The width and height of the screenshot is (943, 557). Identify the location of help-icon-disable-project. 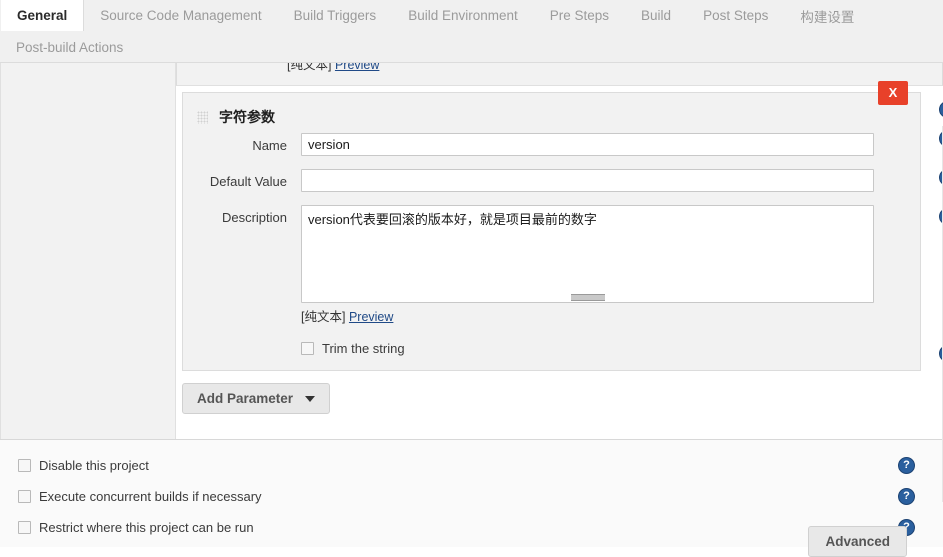
(906, 465).